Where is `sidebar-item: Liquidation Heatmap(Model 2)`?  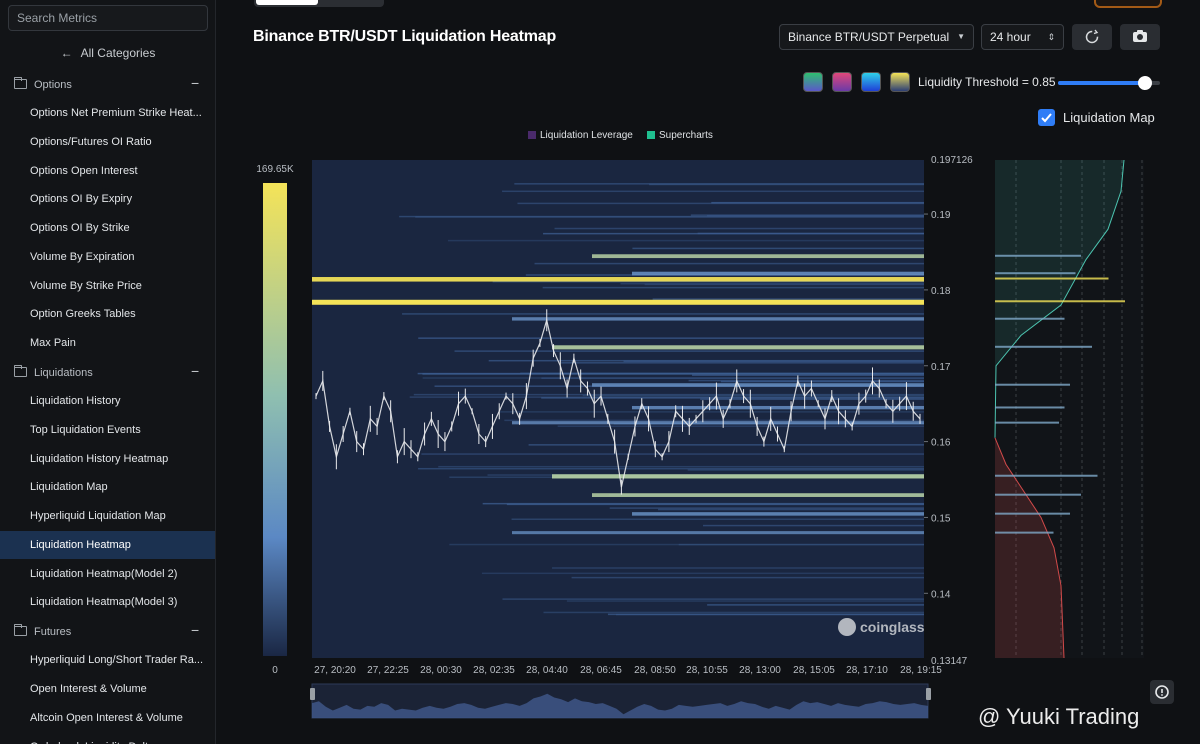
sidebar-item: Liquidation Heatmap(Model 2) is located at coordinates (107, 574).